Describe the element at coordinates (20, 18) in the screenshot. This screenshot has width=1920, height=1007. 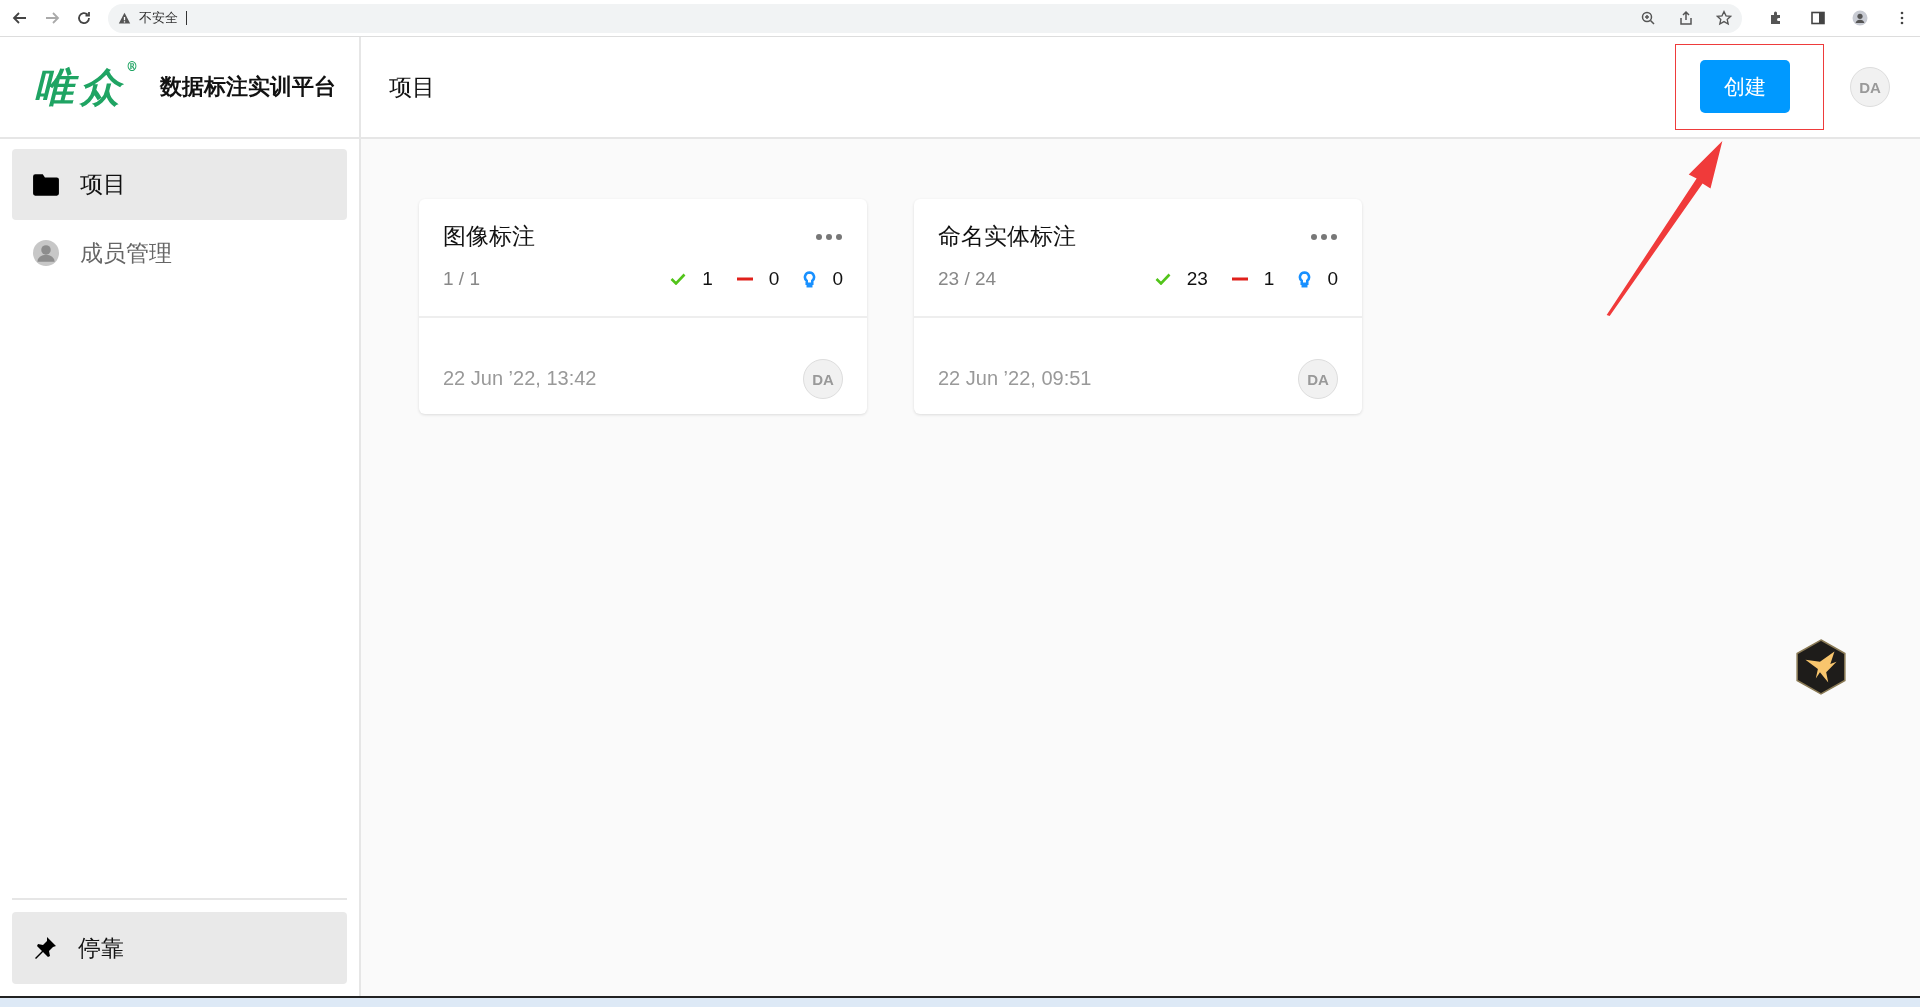
I see `back-icon` at that location.